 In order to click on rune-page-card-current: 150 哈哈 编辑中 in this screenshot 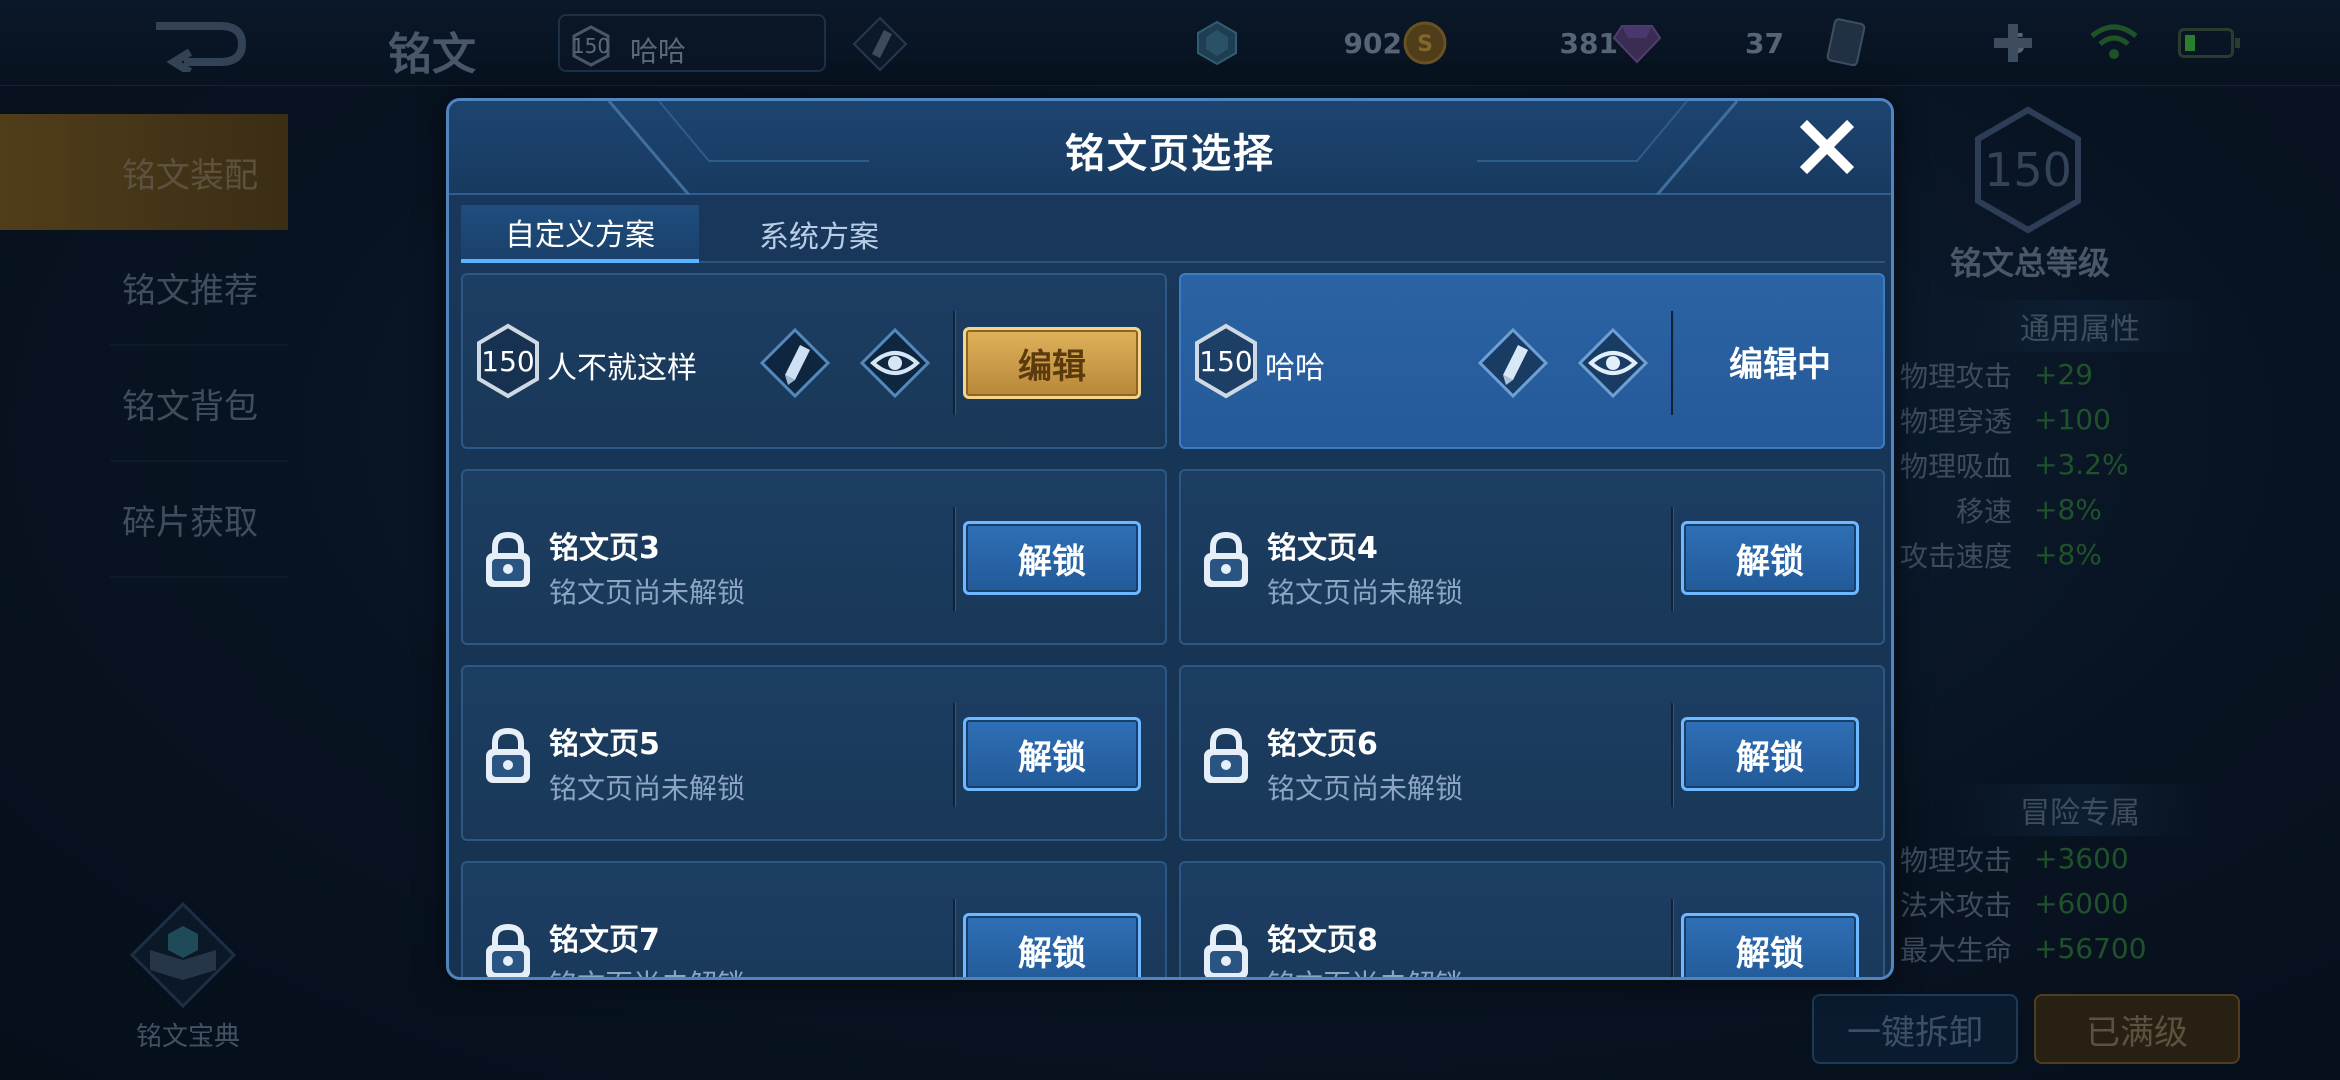, I will do `click(1532, 361)`.